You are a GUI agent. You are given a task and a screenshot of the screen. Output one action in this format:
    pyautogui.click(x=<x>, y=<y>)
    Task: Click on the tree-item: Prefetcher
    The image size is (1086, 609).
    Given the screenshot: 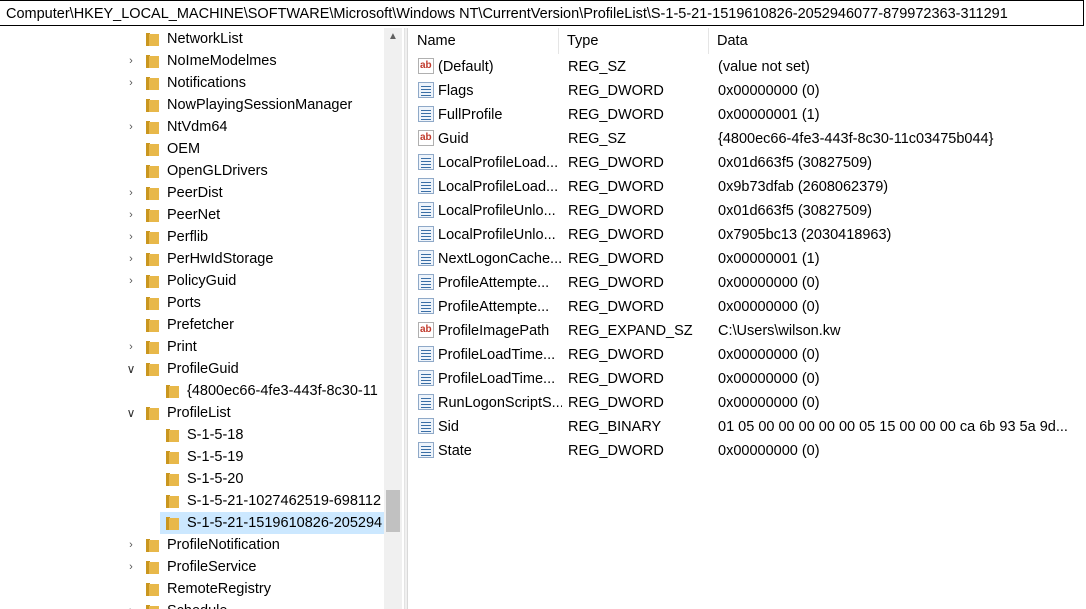 What is the action you would take?
    pyautogui.click(x=192, y=325)
    